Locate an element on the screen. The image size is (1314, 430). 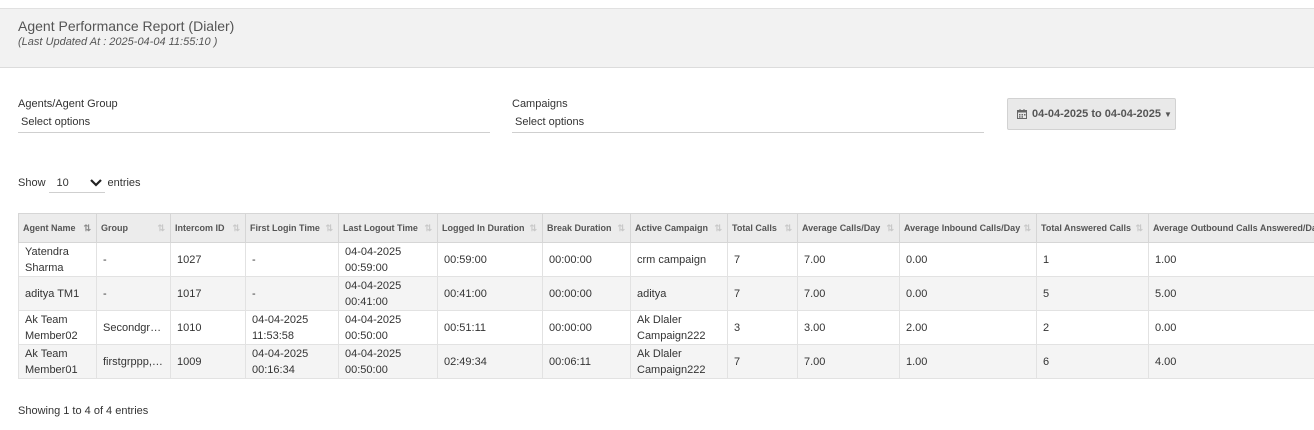
table-info: Showing 1 to 4 of 4 entries is located at coordinates (83, 411).